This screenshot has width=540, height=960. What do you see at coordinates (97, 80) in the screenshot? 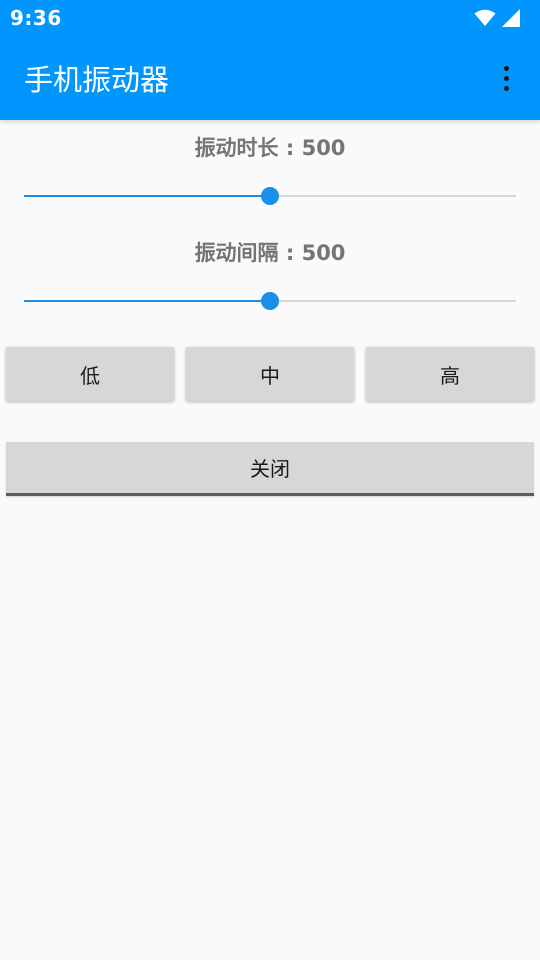
I see `app-title: 手机振动器` at bounding box center [97, 80].